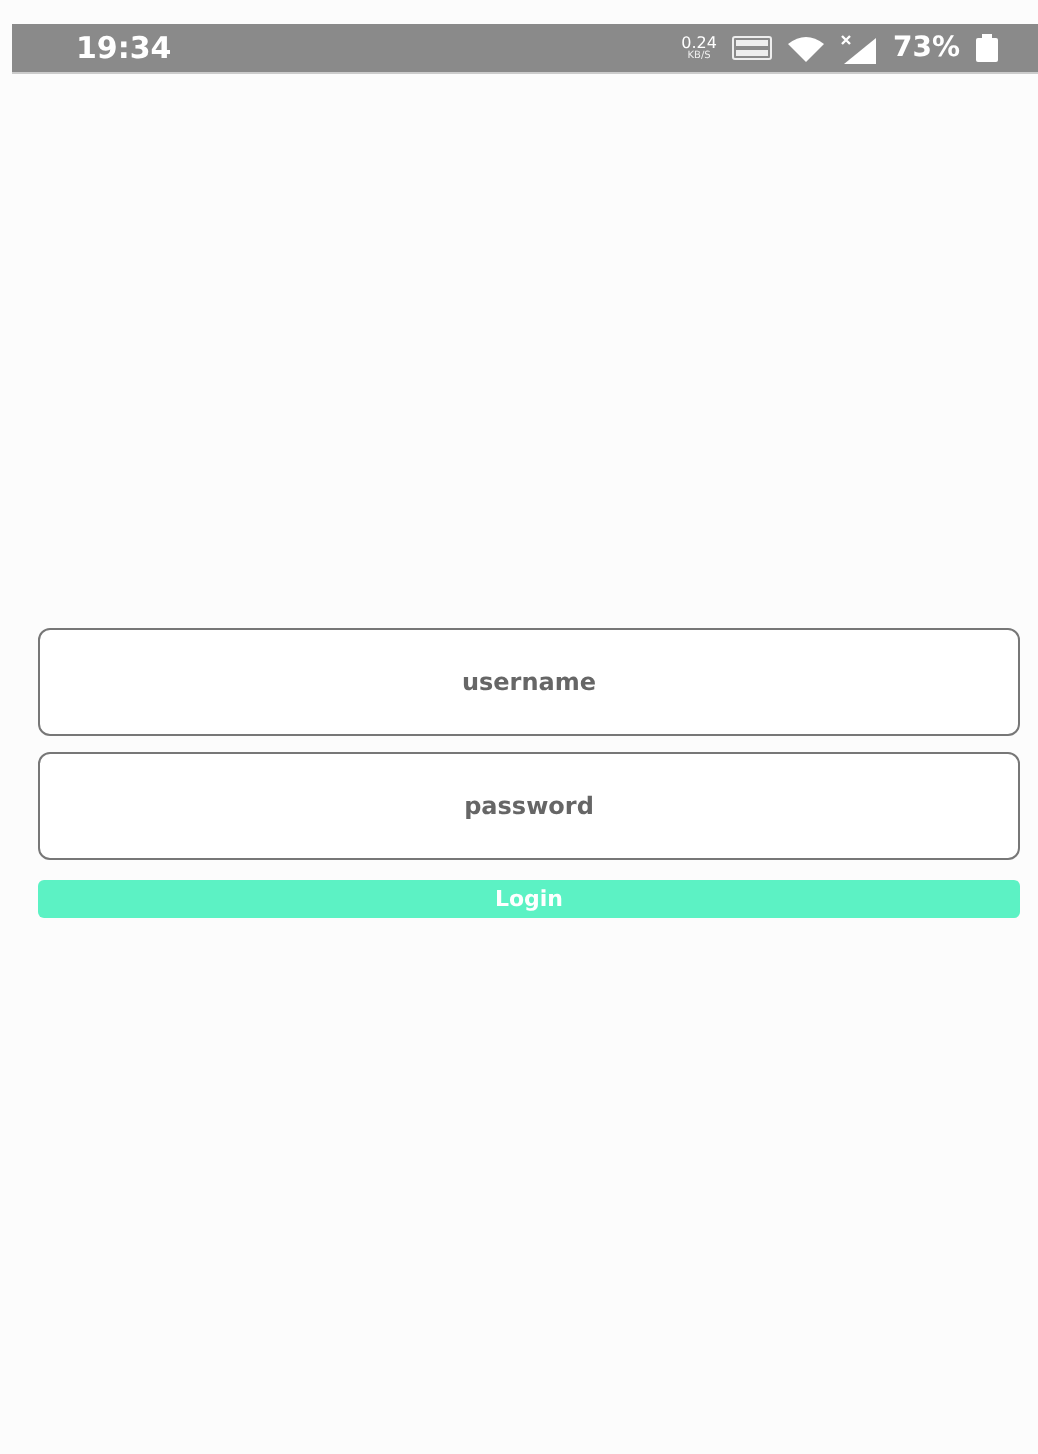 The height and width of the screenshot is (1454, 1038). What do you see at coordinates (529, 899) in the screenshot?
I see `login-button: Login` at bounding box center [529, 899].